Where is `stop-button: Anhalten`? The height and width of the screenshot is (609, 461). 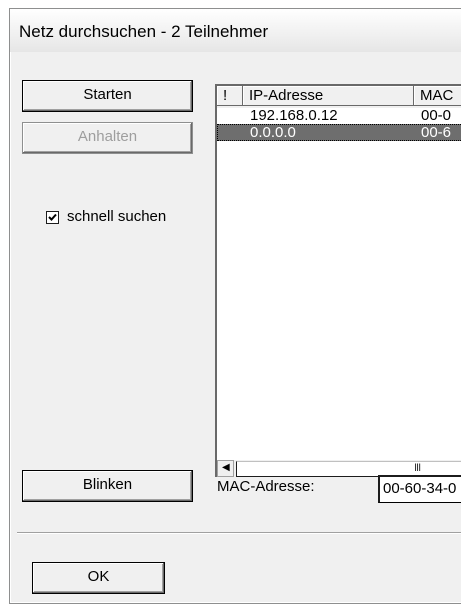 stop-button: Anhalten is located at coordinates (107, 138).